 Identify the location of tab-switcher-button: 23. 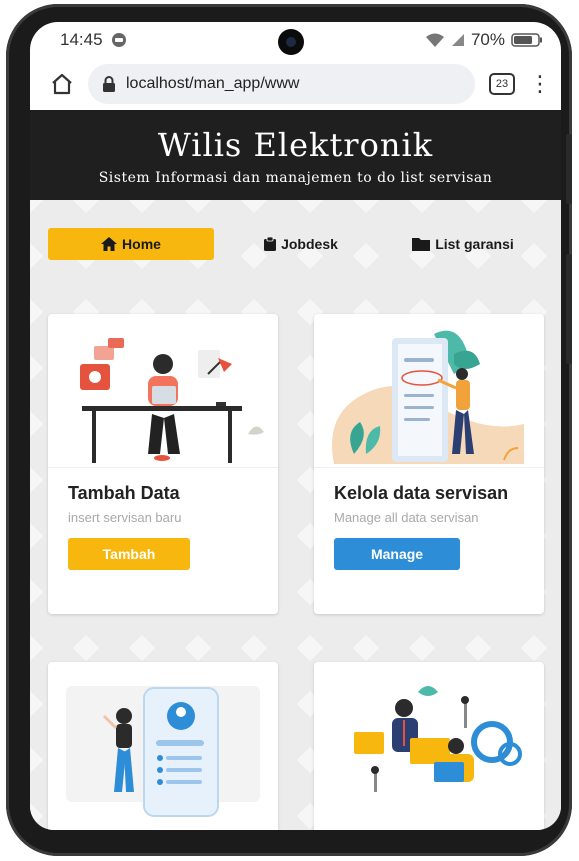
(502, 84).